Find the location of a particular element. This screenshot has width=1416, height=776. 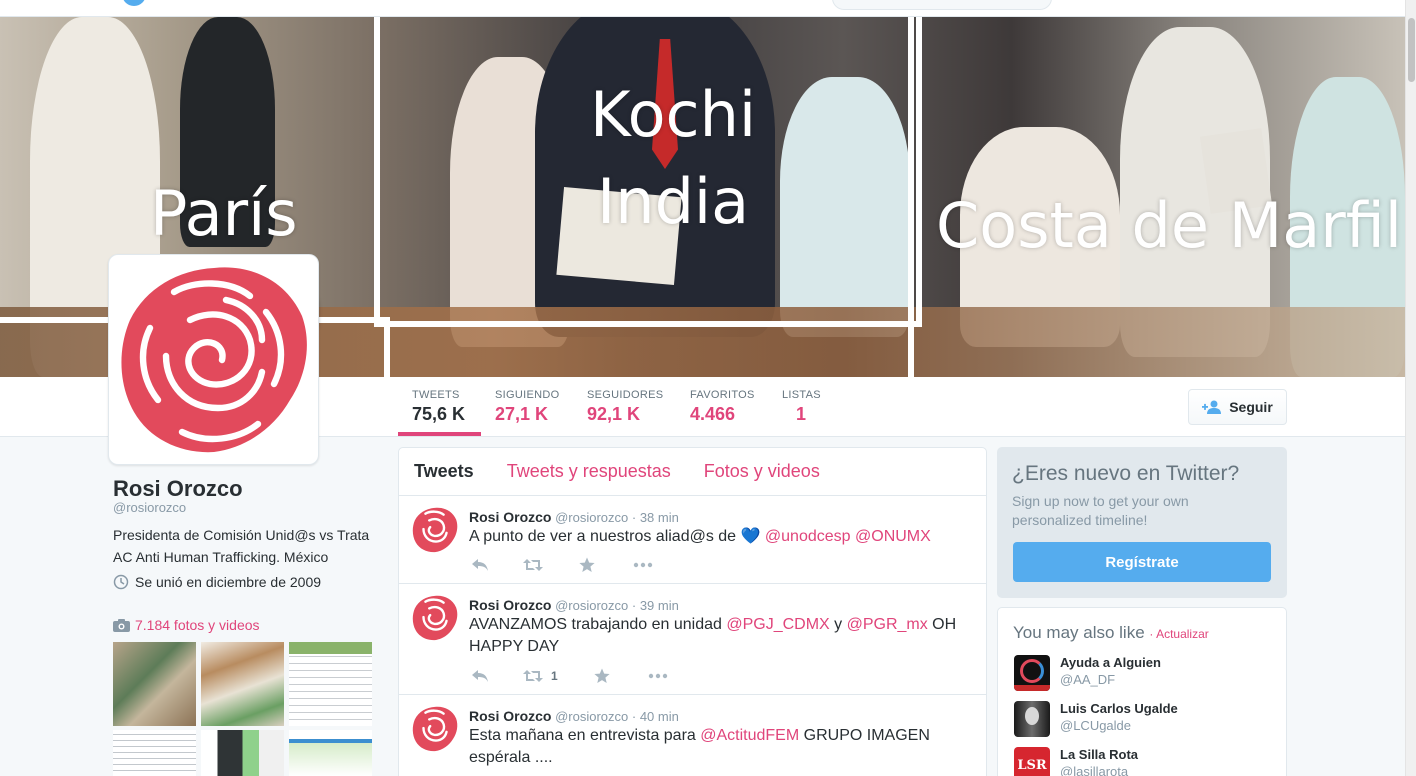

banner-caption-costa-de-marfil: Costa de Marfil is located at coordinates (1169, 225).